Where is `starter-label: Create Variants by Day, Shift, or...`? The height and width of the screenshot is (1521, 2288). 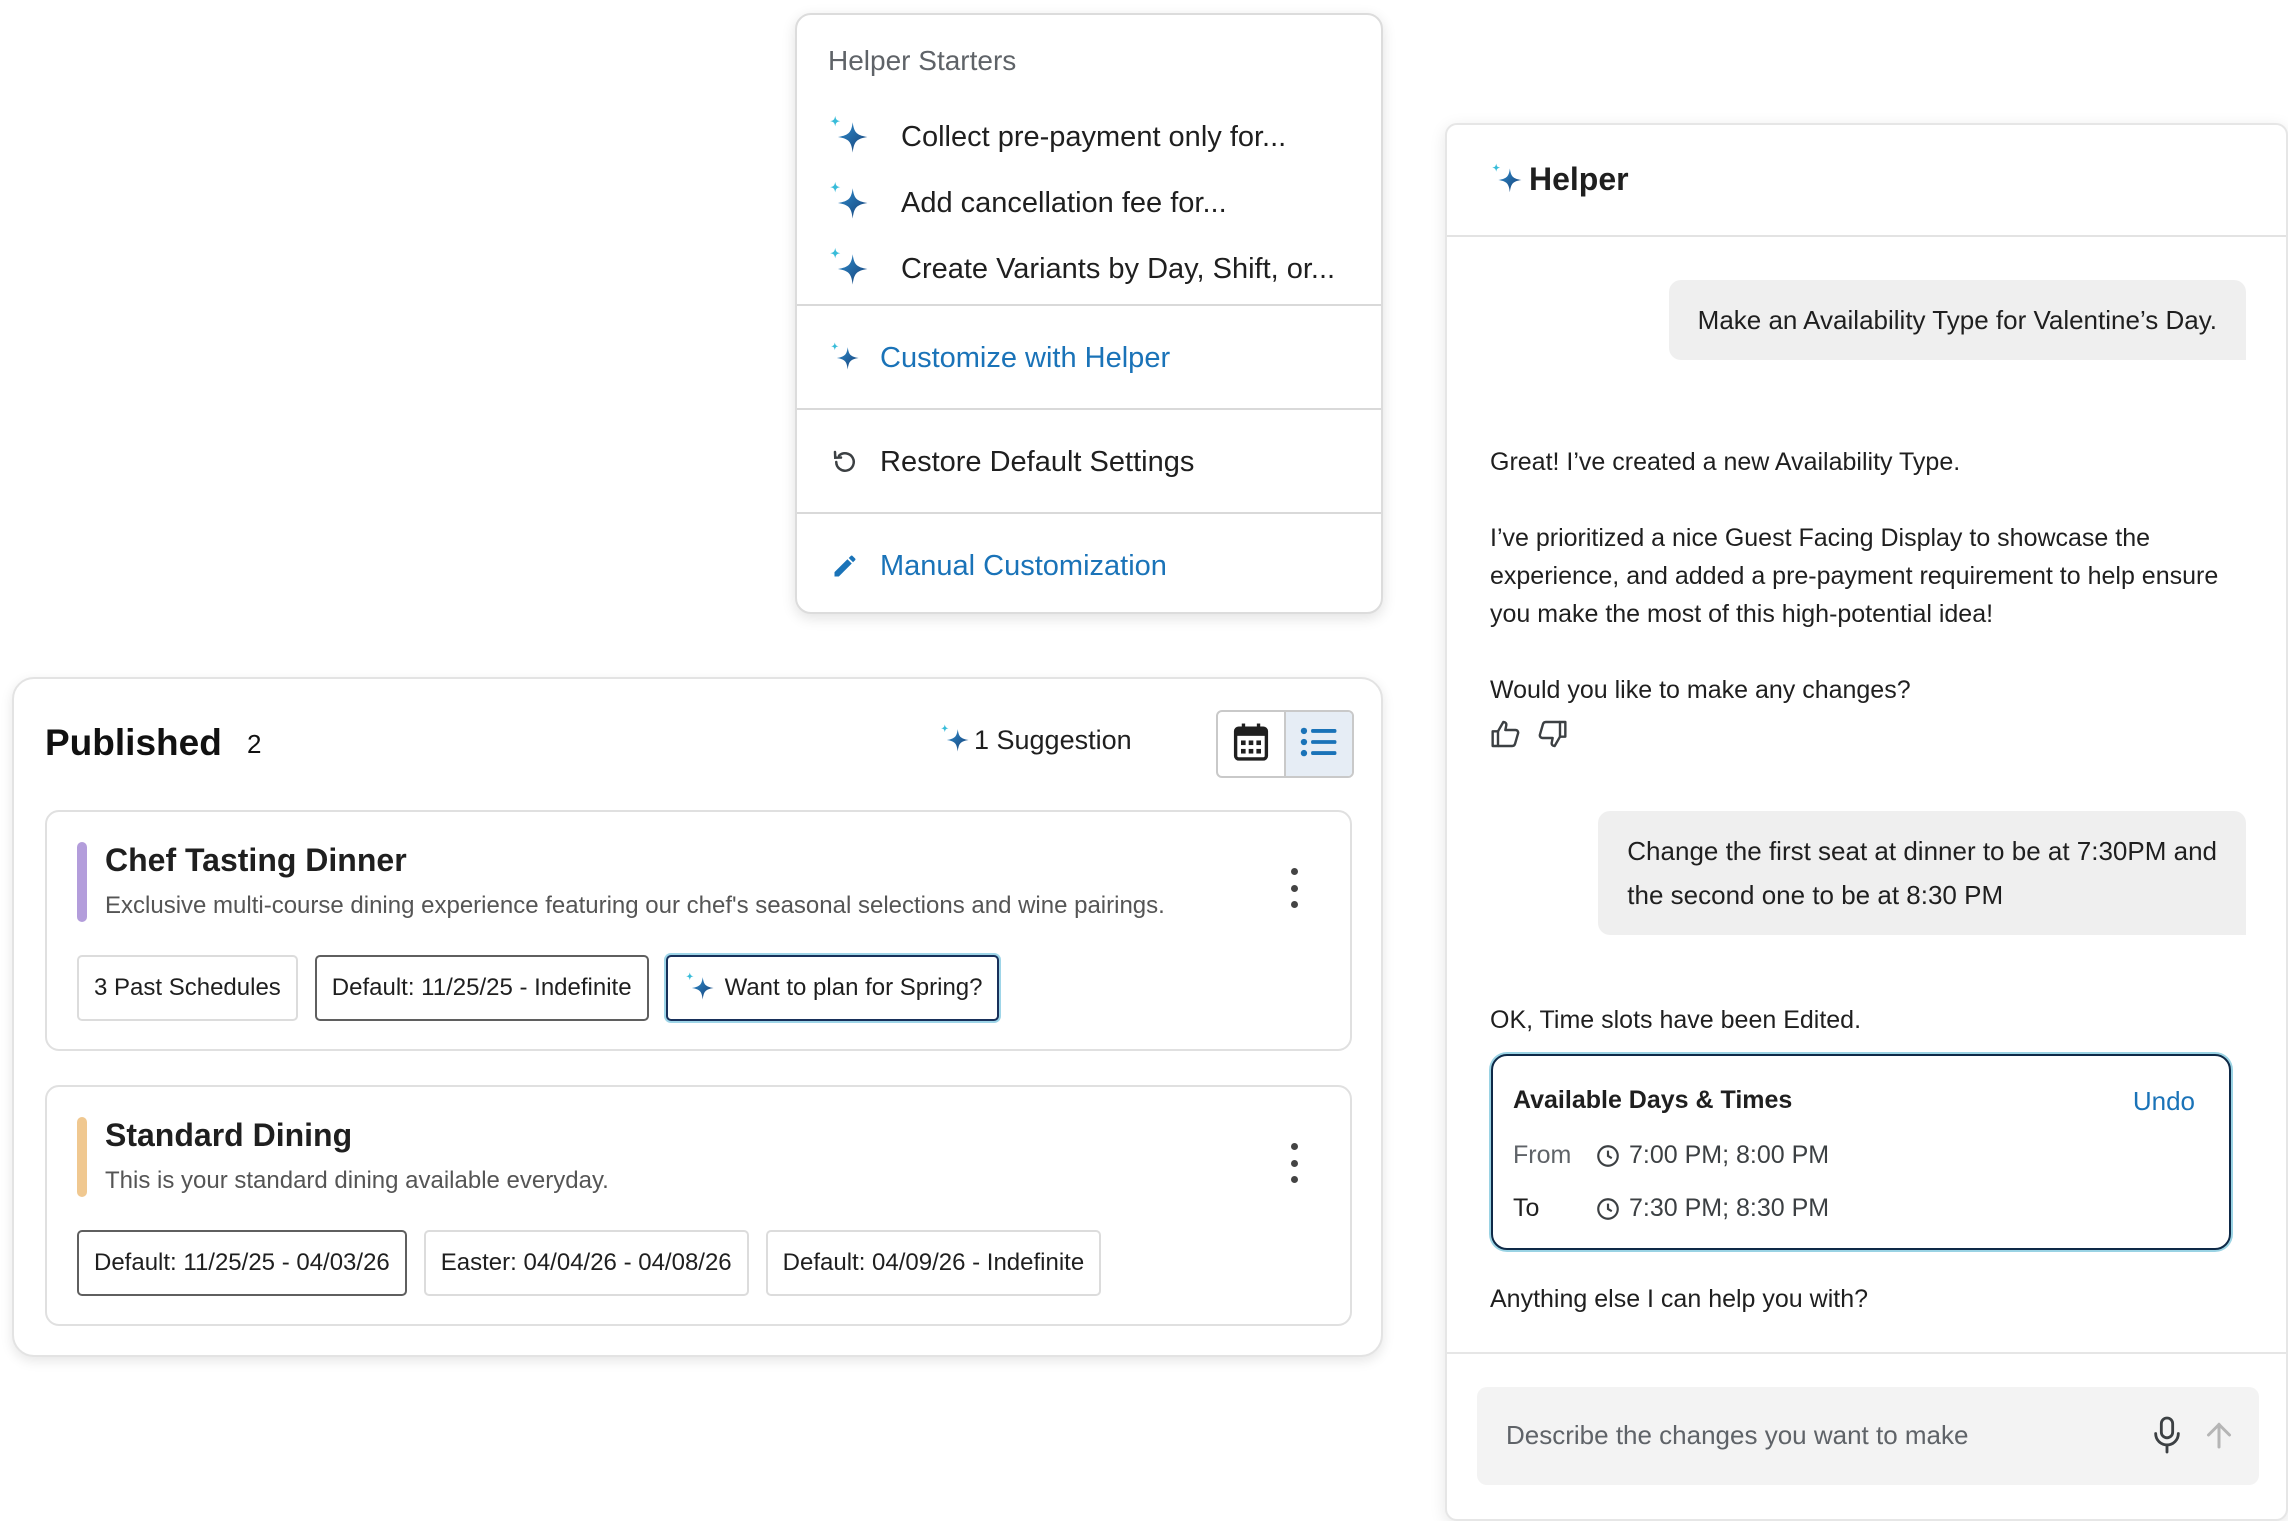 starter-label: Create Variants by Day, Shift, or... is located at coordinates (1118, 268).